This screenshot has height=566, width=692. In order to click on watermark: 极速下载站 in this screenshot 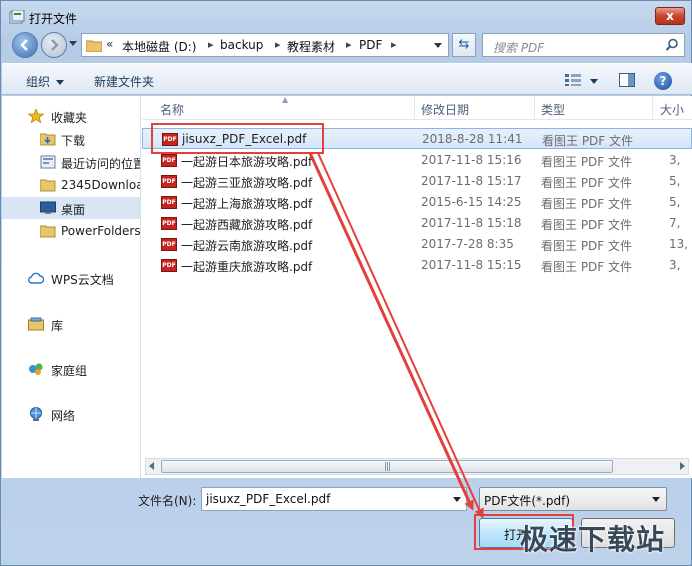, I will do `click(593, 539)`.